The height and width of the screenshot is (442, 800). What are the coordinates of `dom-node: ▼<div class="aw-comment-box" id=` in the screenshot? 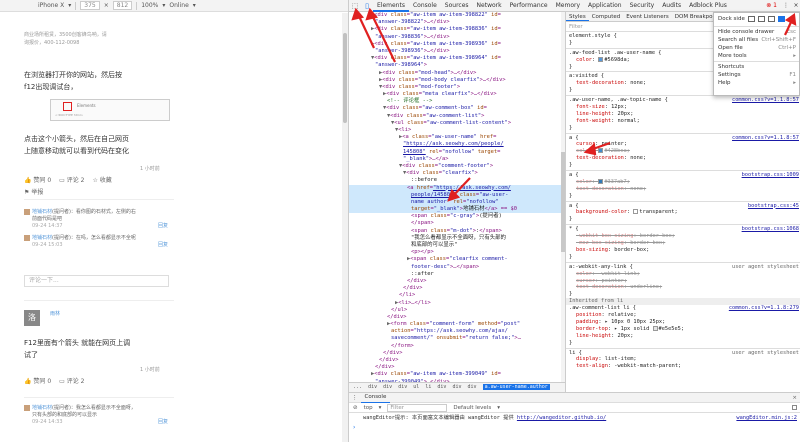 It's located at (455, 108).